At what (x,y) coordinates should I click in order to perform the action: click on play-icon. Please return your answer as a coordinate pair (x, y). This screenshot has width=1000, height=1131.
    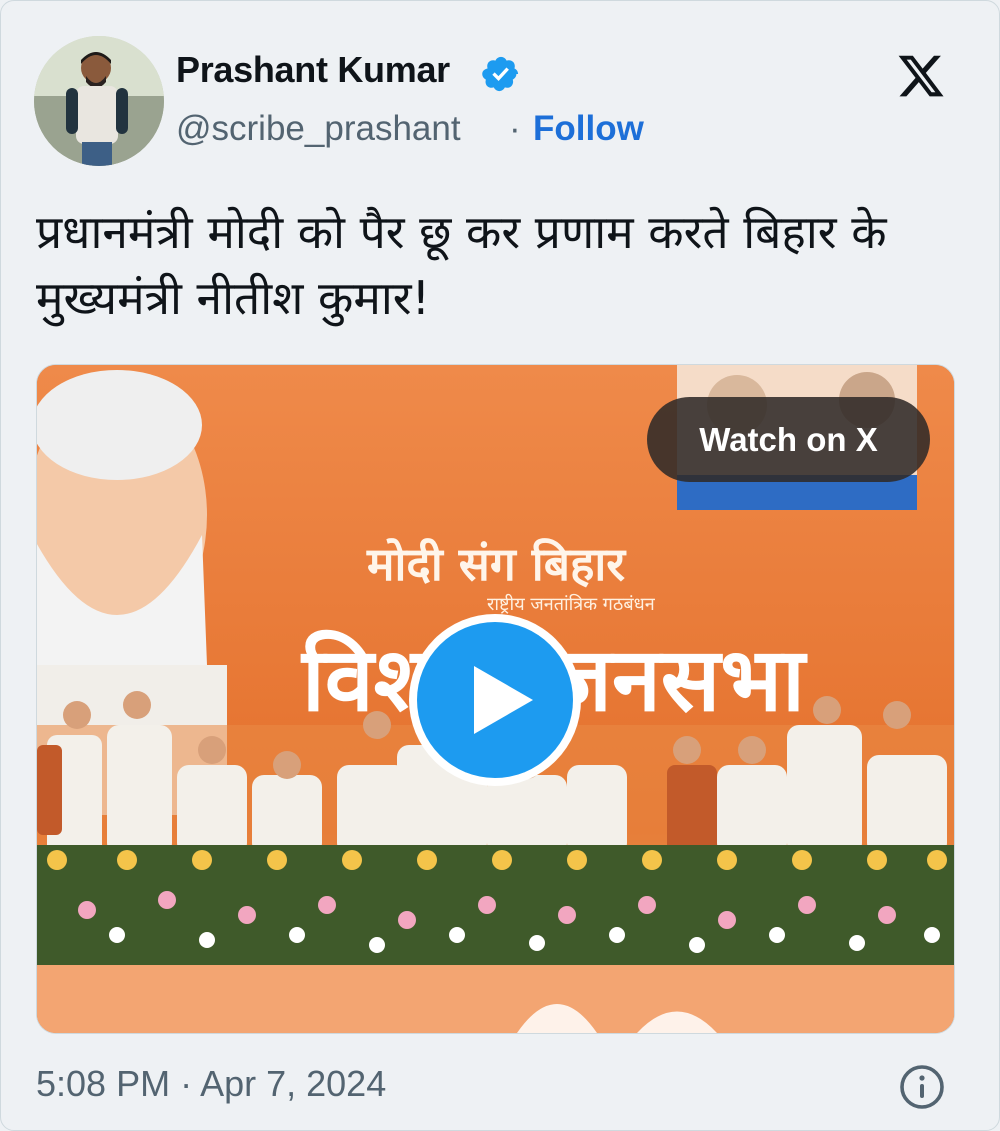
    Looking at the image, I should click on (495, 700).